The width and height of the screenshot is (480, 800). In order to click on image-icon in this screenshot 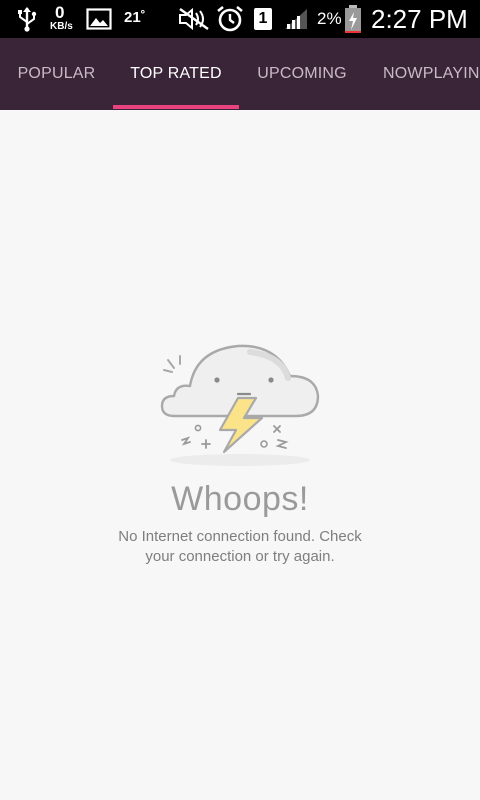, I will do `click(99, 19)`.